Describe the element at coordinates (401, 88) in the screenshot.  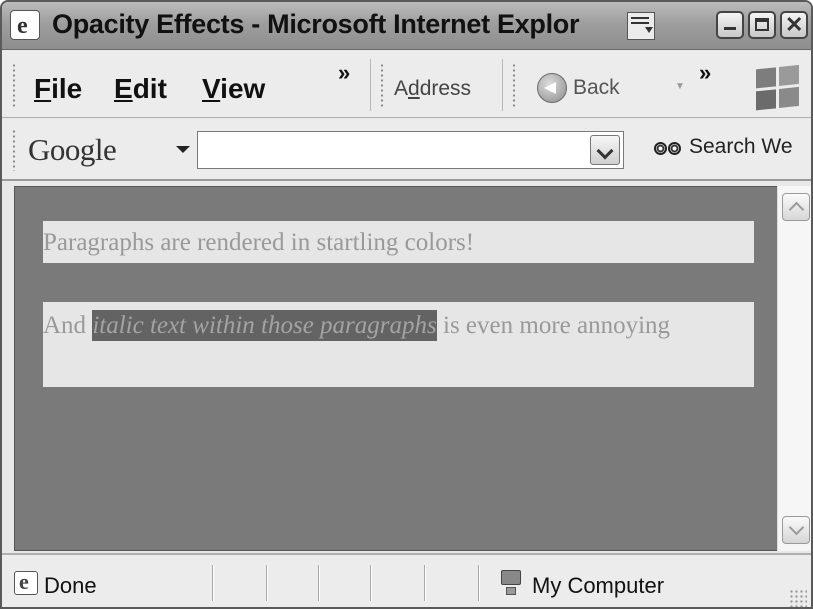
I see `address-label-prefix: A` at that location.